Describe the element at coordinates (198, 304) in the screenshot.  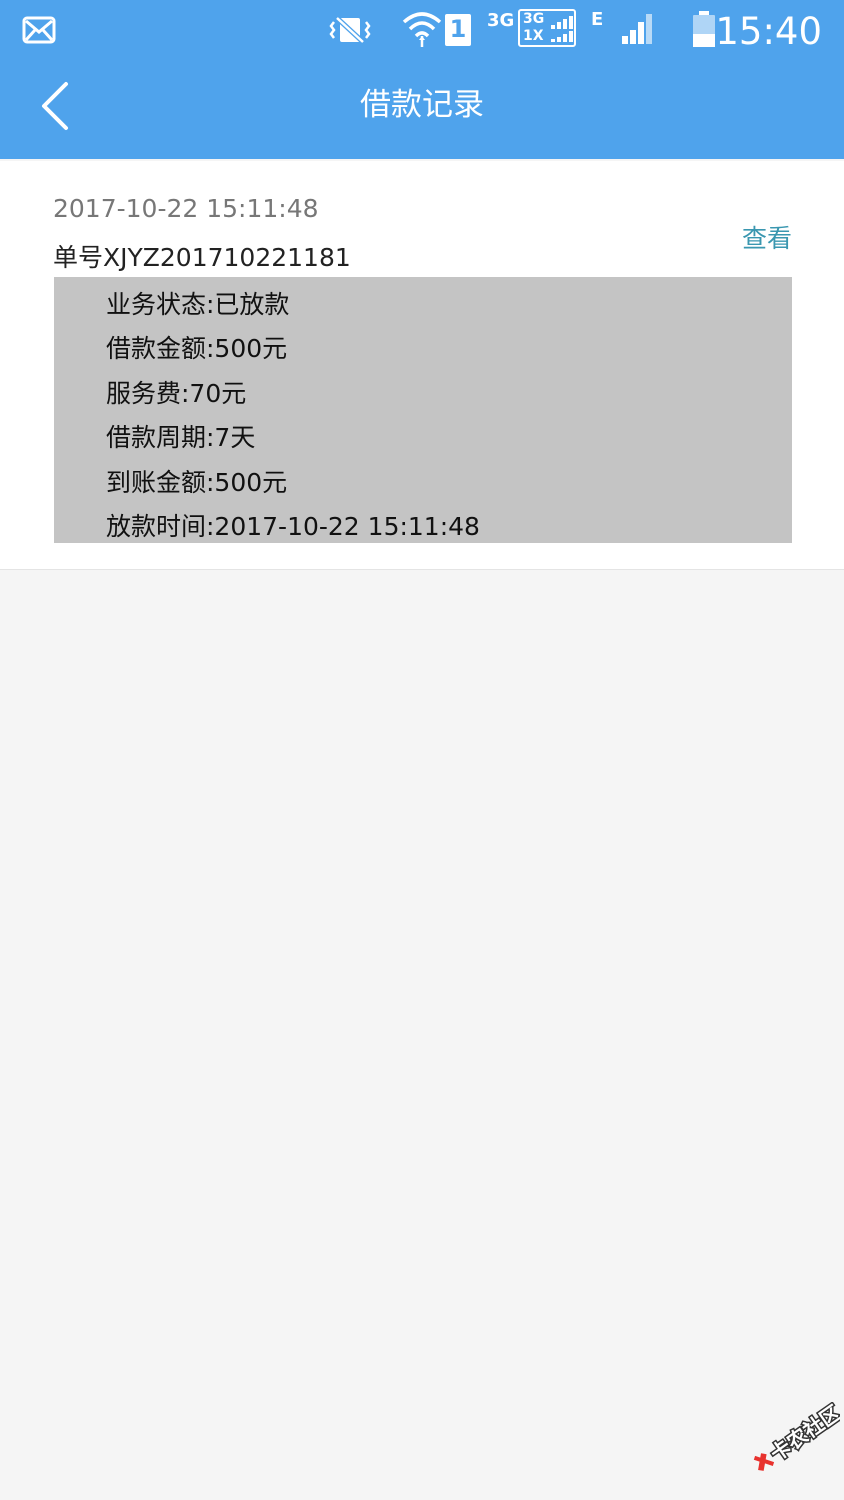
I see `detail-business-status: 业务状态:已放款` at that location.